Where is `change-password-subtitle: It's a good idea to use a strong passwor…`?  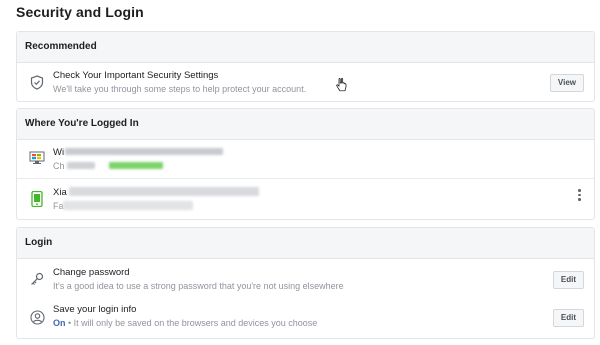
change-password-subtitle: It's a good idea to use a strong passwor… is located at coordinates (198, 286).